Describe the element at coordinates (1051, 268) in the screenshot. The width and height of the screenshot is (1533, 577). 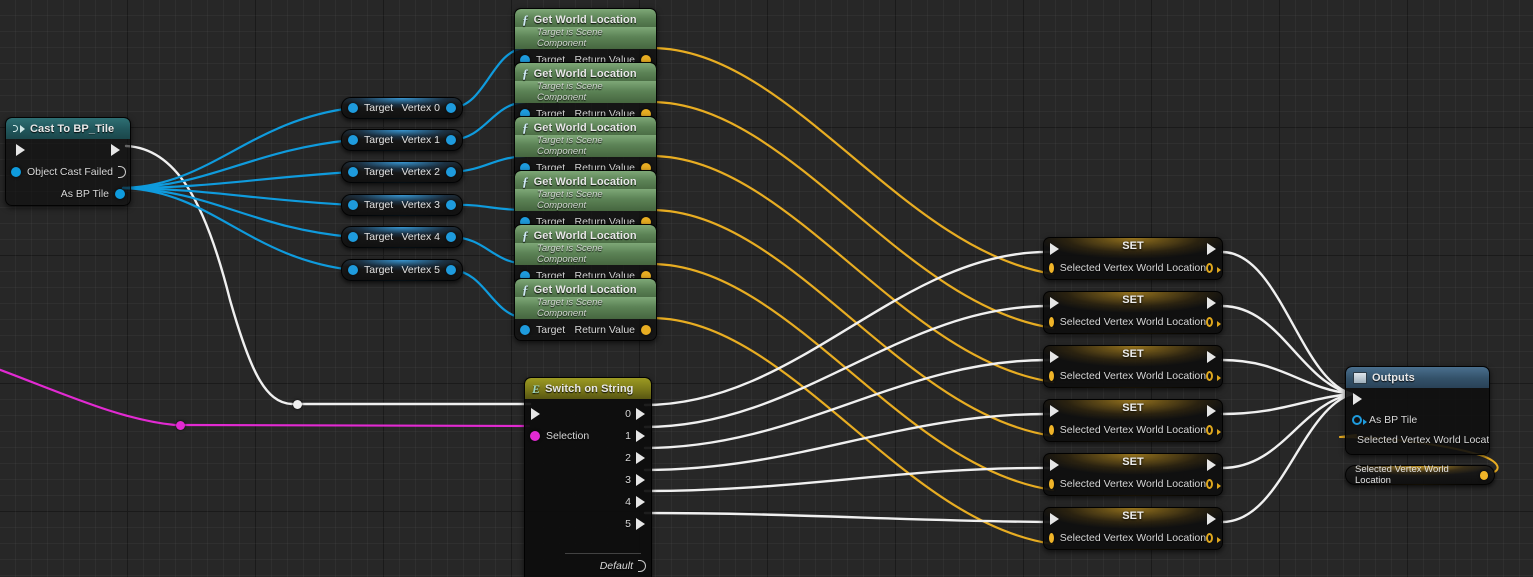
I see `set-0-value-in-pin` at that location.